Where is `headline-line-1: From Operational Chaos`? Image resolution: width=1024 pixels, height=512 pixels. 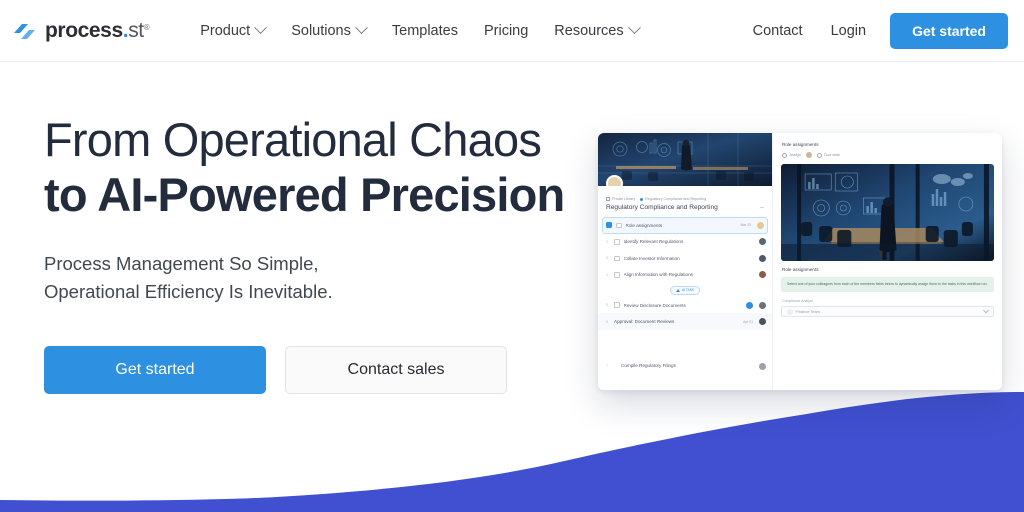
headline-line-1: From Operational Chaos is located at coordinates (293, 139).